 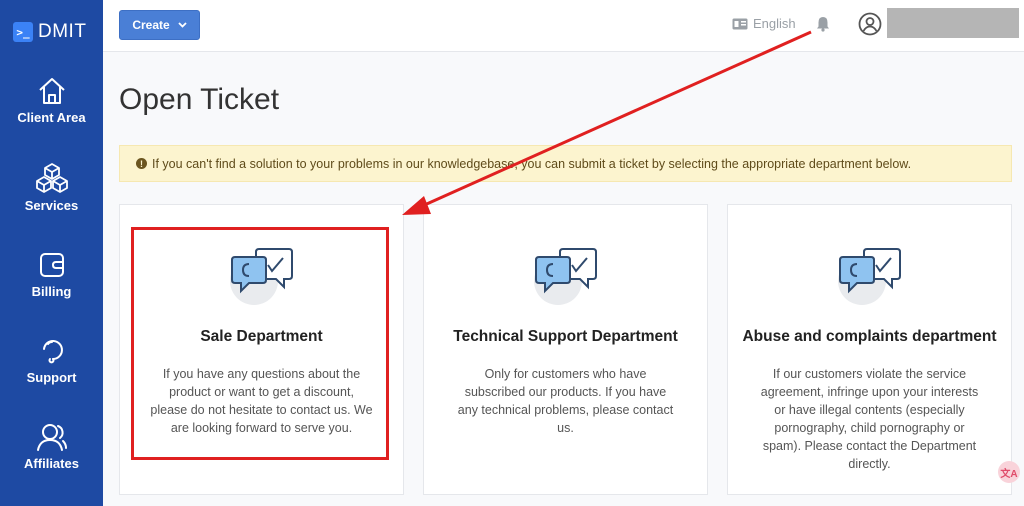 I want to click on support-icon, so click(x=52, y=352).